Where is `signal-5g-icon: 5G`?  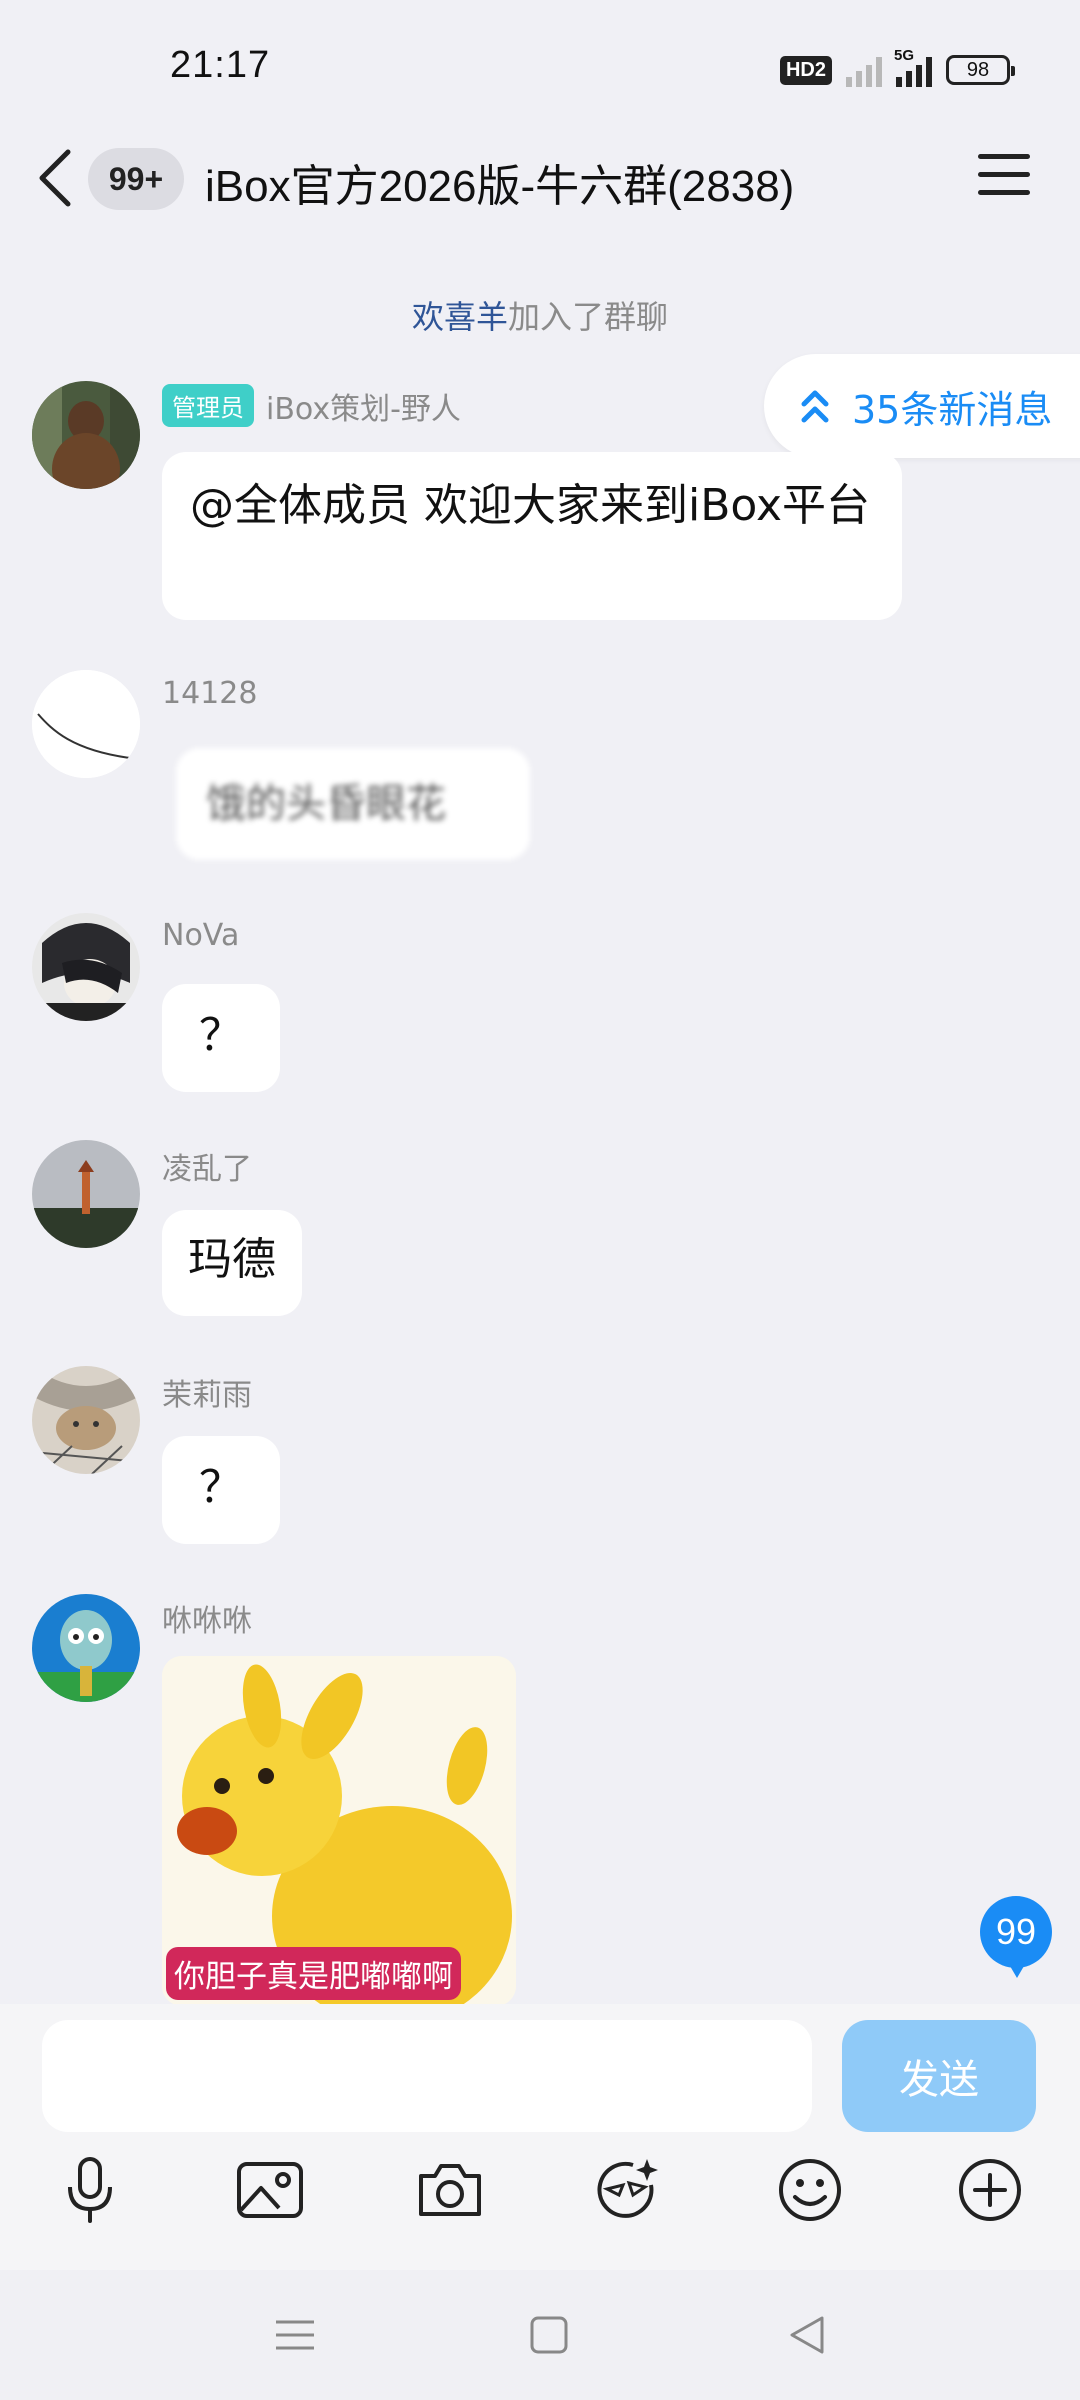 signal-5g-icon: 5G is located at coordinates (913, 67).